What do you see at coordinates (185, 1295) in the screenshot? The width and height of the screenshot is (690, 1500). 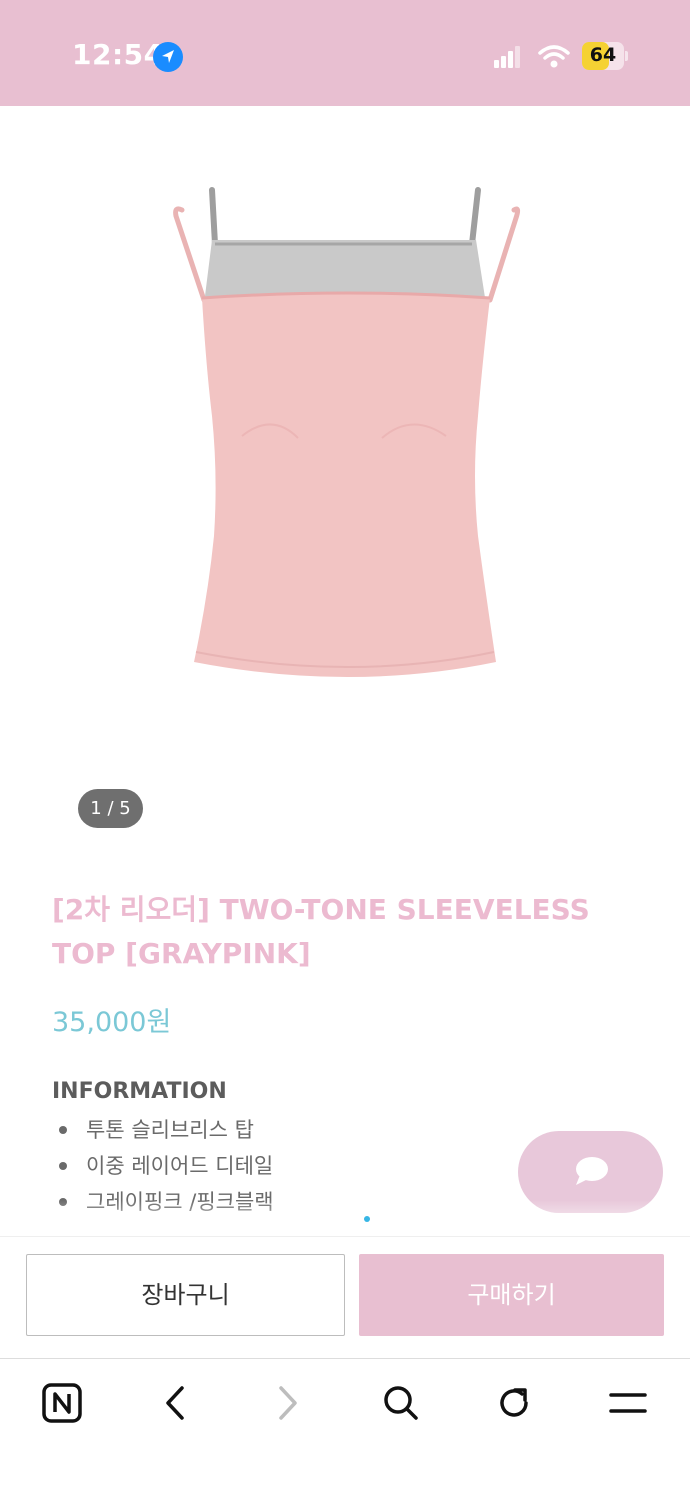 I see `add-to-cart-button: 장바구니` at bounding box center [185, 1295].